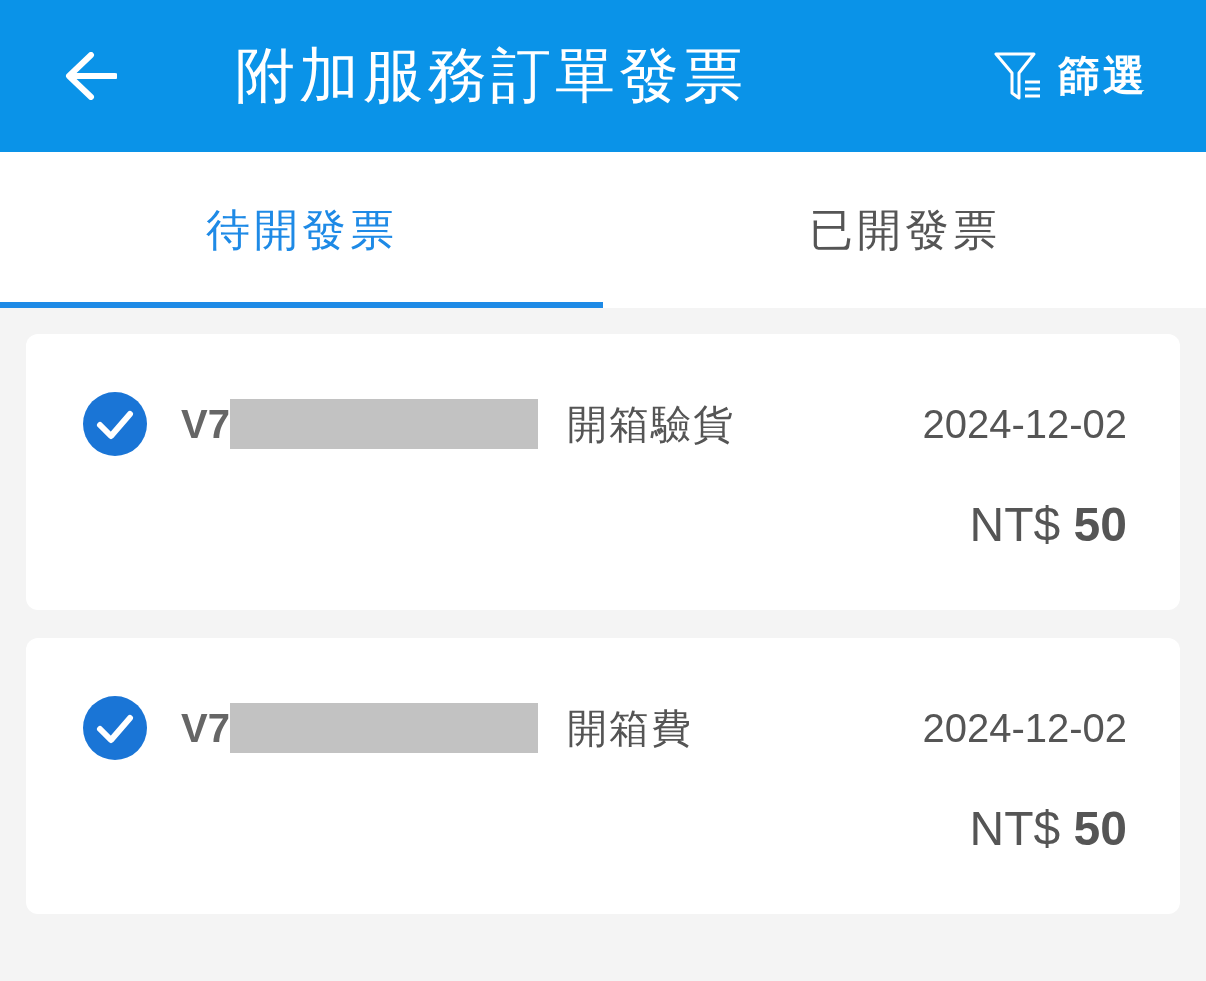 This screenshot has width=1206, height=981. Describe the element at coordinates (1071, 76) in the screenshot. I see `filter-button: 篩選` at that location.